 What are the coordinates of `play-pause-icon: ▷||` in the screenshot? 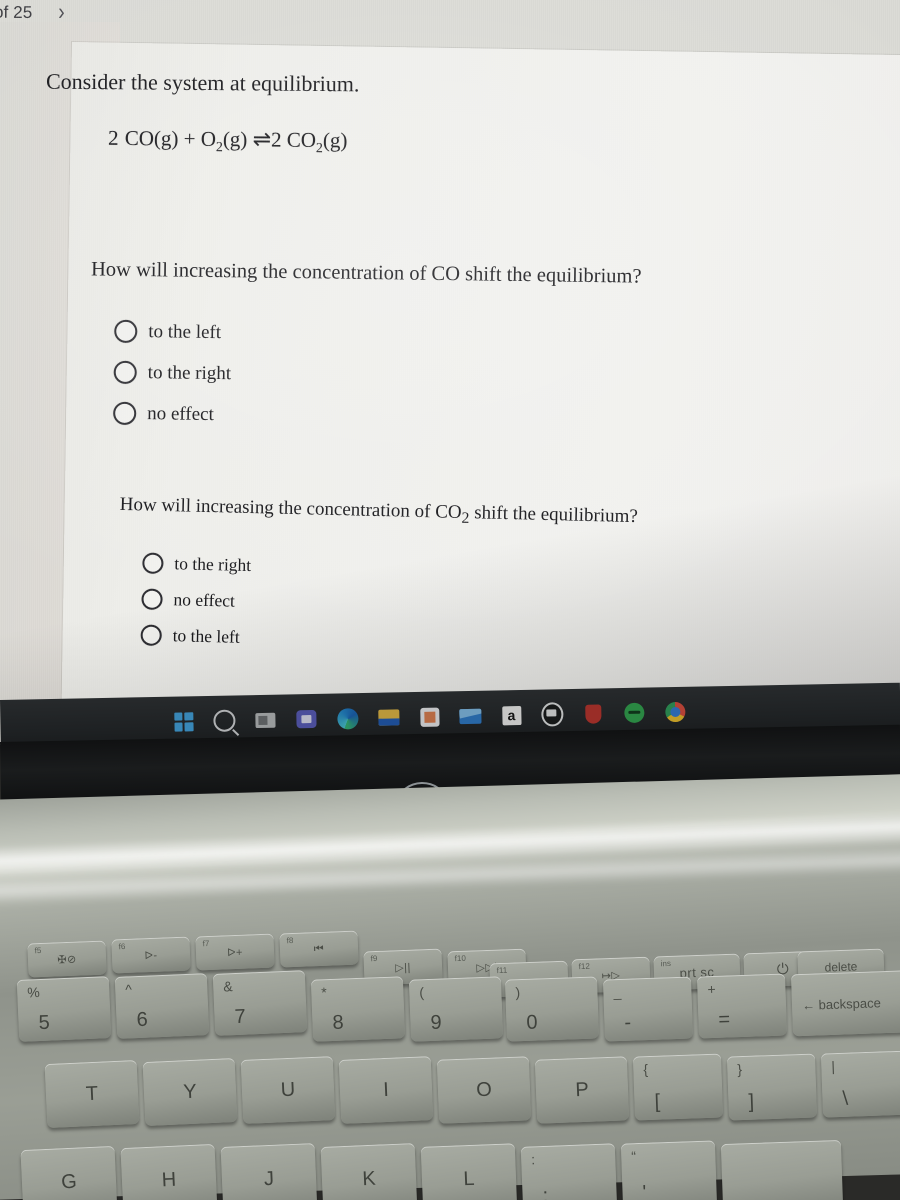 It's located at (403, 967).